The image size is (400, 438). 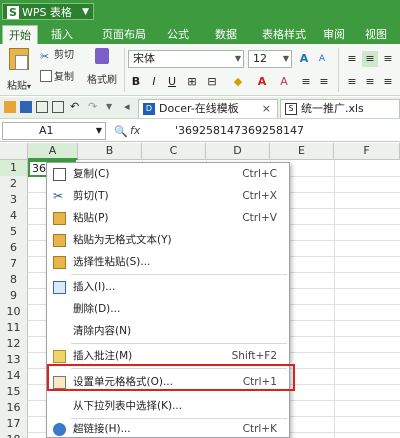 I want to click on row-header: 3, so click(x=14, y=200).